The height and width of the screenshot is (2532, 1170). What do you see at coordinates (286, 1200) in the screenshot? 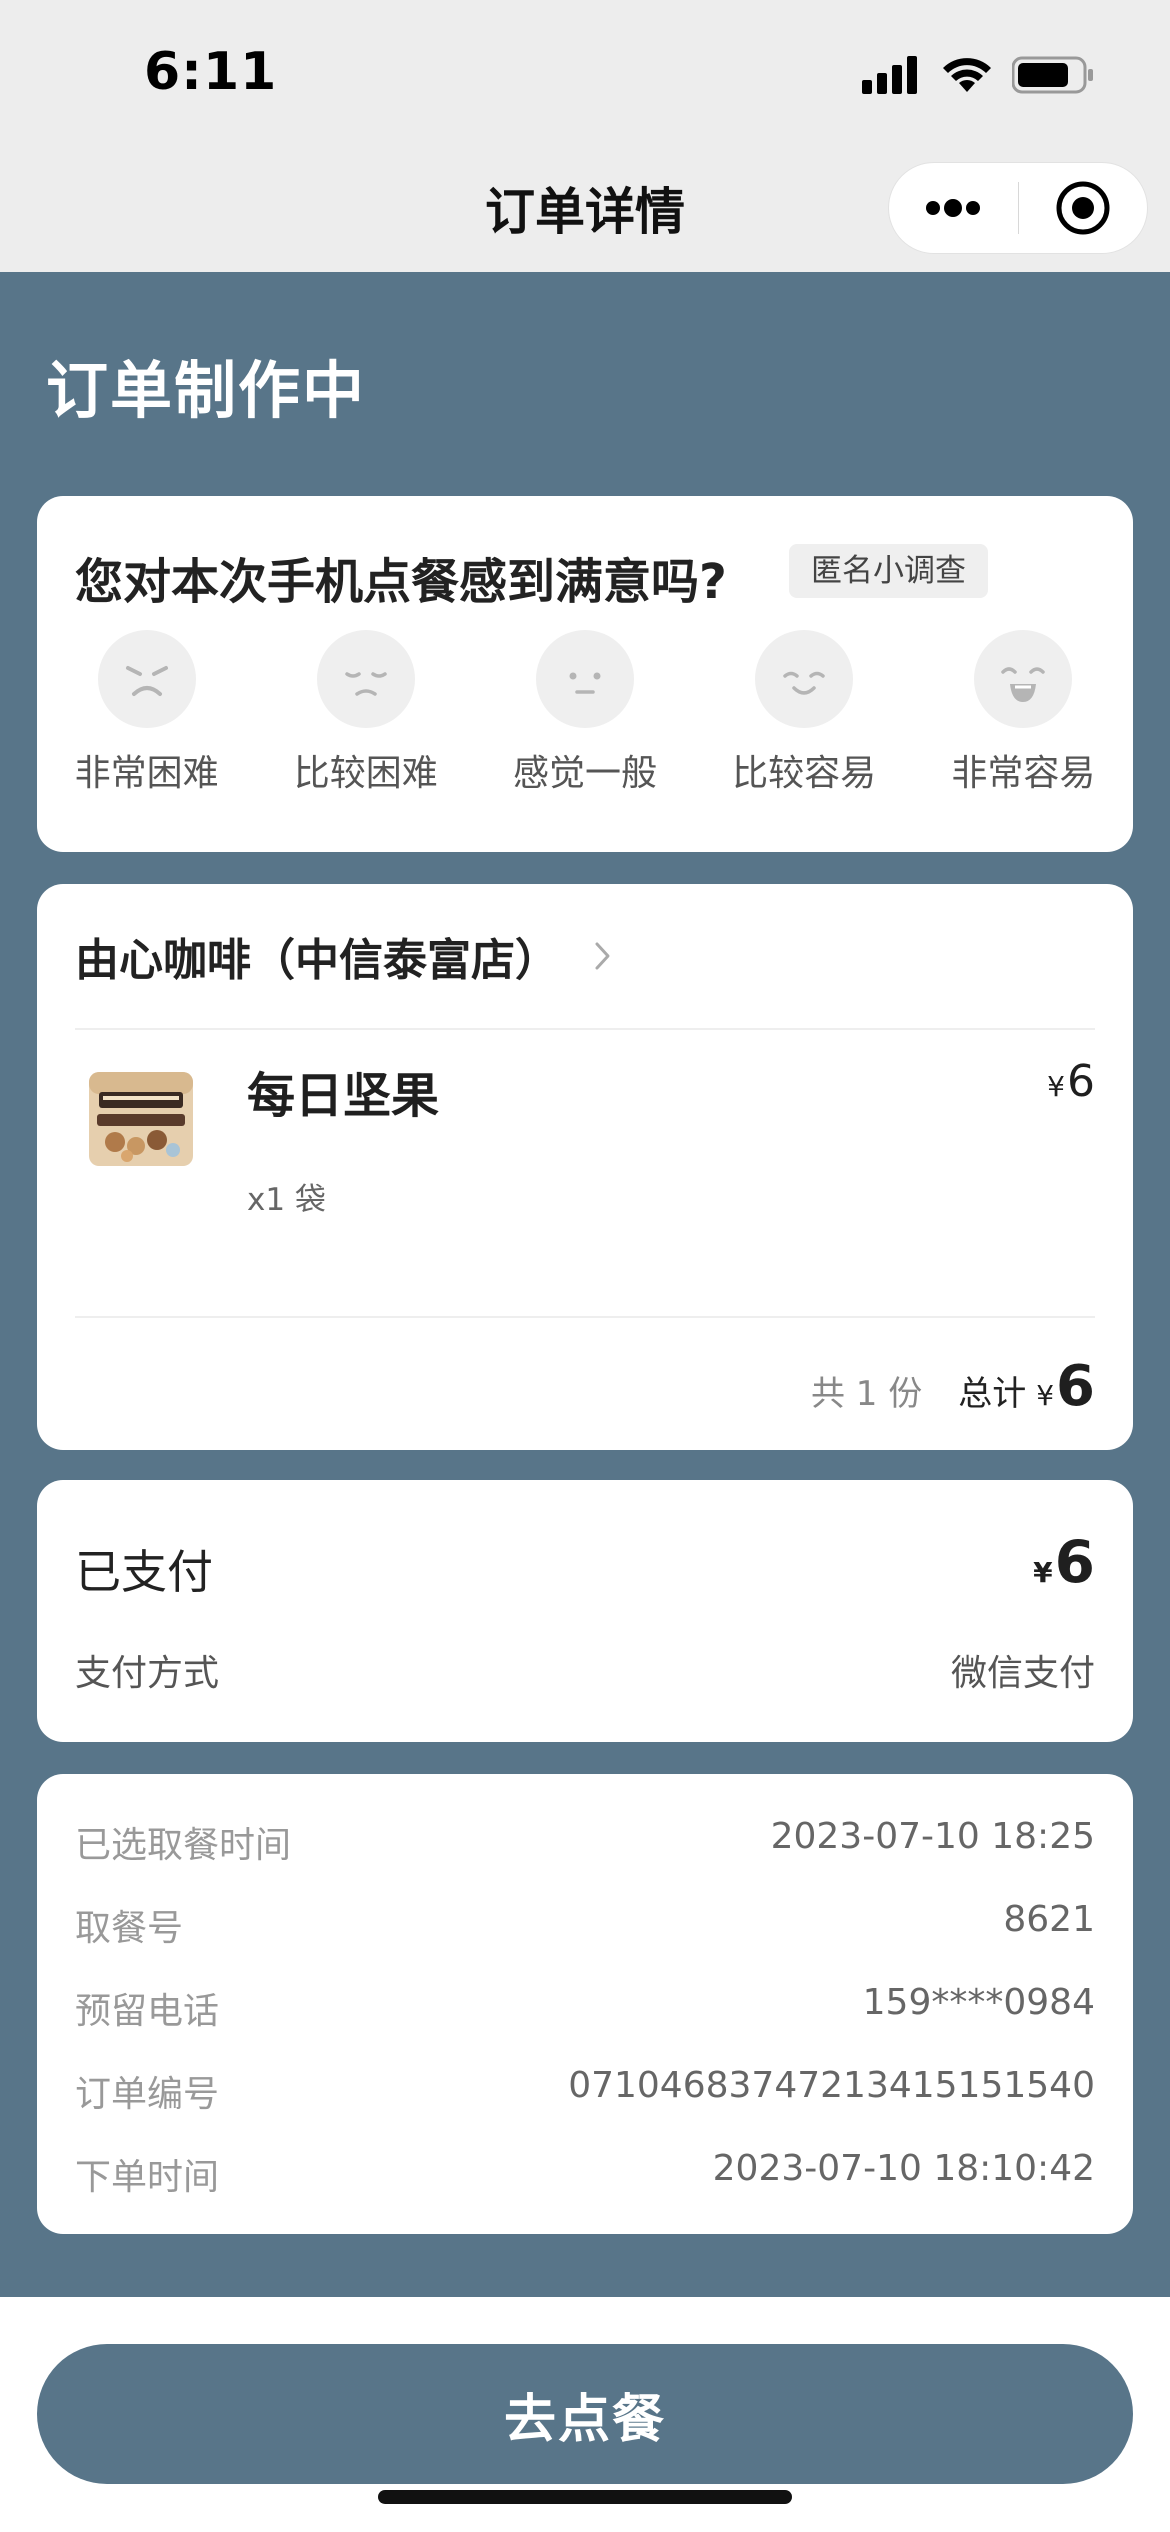
I see `item-quantity: x1 袋` at bounding box center [286, 1200].